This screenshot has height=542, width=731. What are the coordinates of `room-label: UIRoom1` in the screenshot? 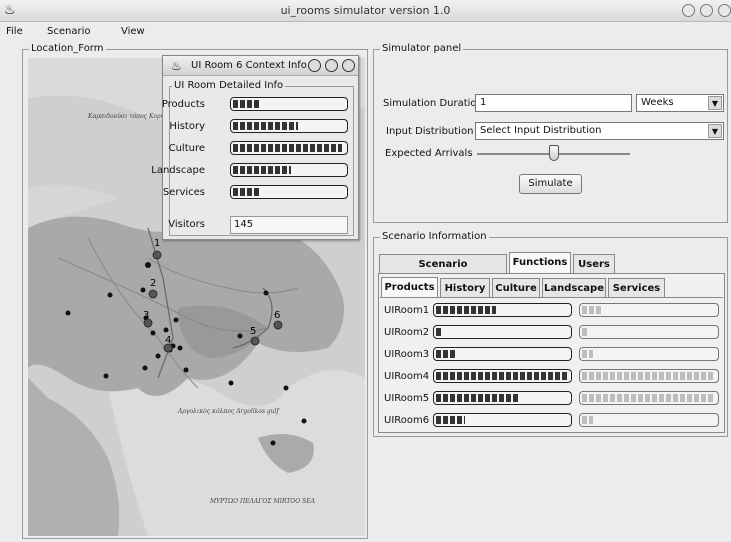 It's located at (407, 310).